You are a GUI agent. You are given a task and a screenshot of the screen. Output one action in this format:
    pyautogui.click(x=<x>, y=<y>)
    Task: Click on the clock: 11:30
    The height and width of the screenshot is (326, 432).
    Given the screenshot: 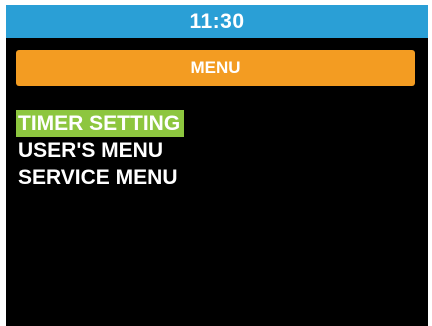 What is the action you would take?
    pyautogui.click(x=217, y=21)
    